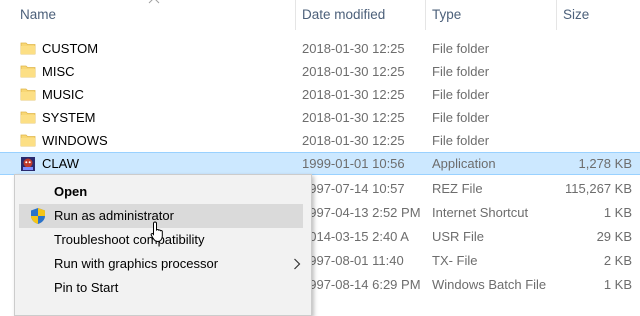 This screenshot has height=316, width=640. What do you see at coordinates (598, 188) in the screenshot?
I see `file-size: 115,267 KB` at bounding box center [598, 188].